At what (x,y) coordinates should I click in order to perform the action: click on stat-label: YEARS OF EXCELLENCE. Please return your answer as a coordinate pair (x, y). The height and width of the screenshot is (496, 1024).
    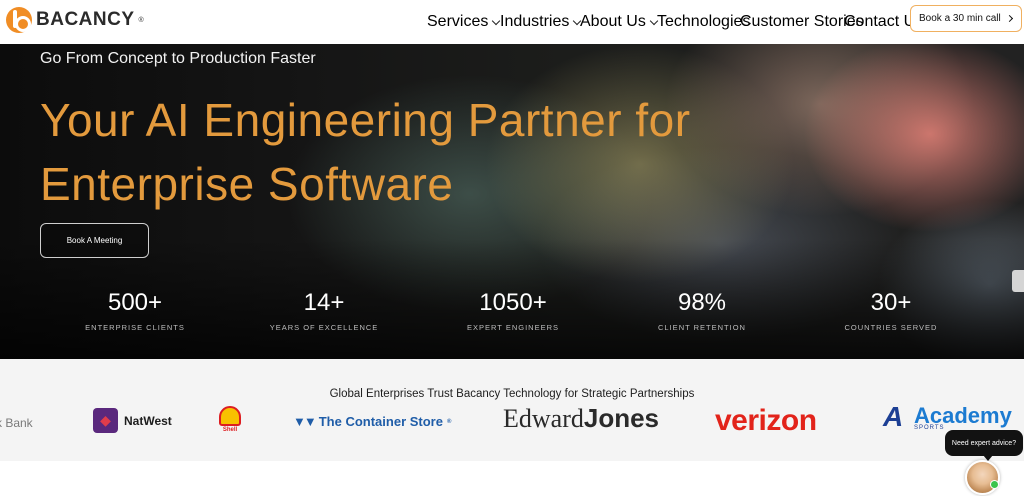
    Looking at the image, I should click on (324, 327).